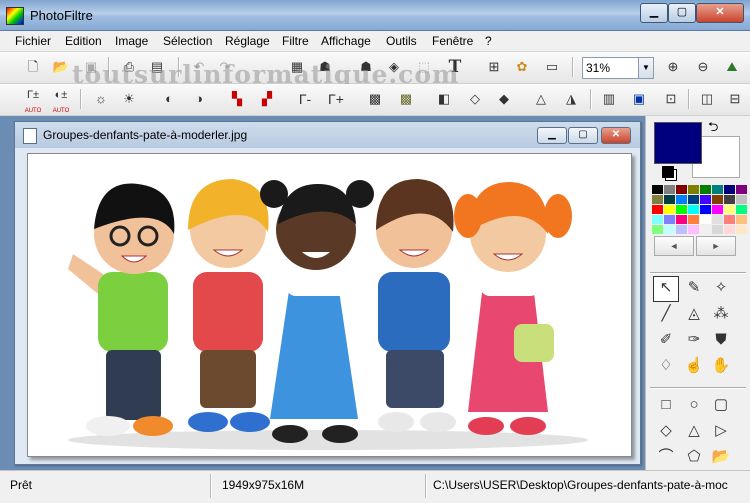 Image resolution: width=750 pixels, height=503 pixels. What do you see at coordinates (295, 41) in the screenshot?
I see `menu-filtre: Filtre` at bounding box center [295, 41].